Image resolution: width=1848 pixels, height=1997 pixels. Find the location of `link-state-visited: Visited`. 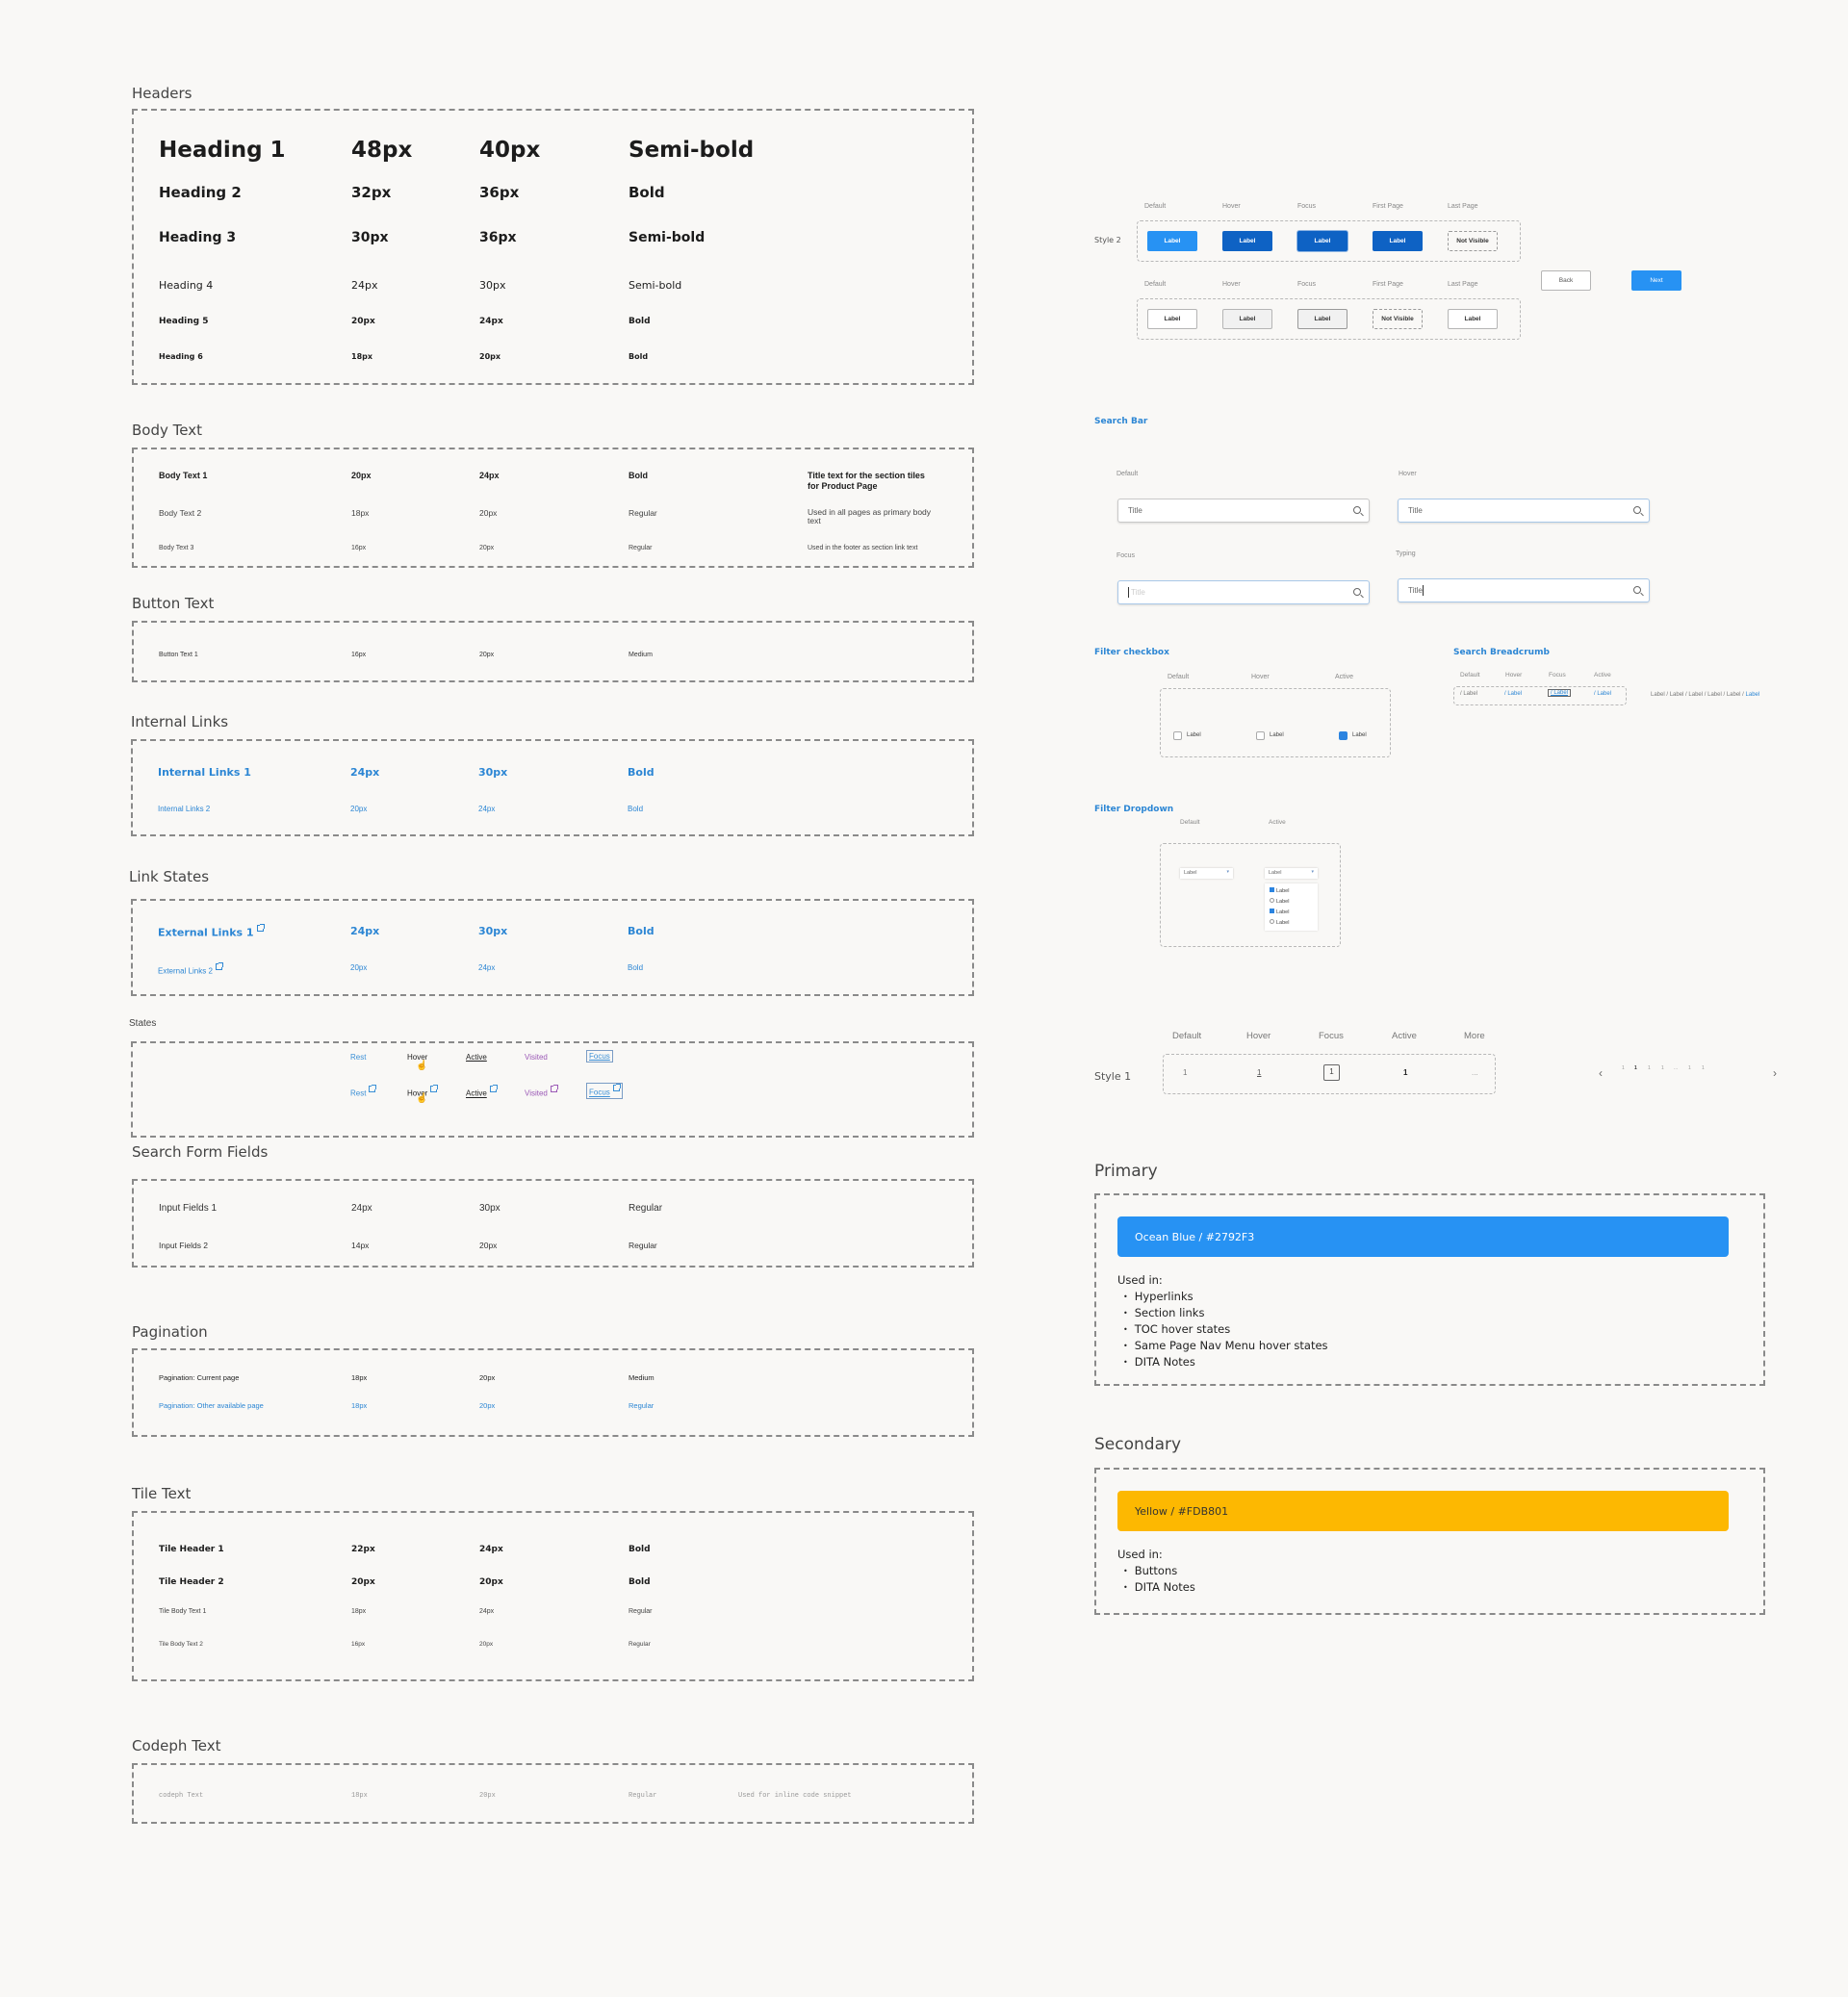

link-state-visited: Visited is located at coordinates (536, 1058).